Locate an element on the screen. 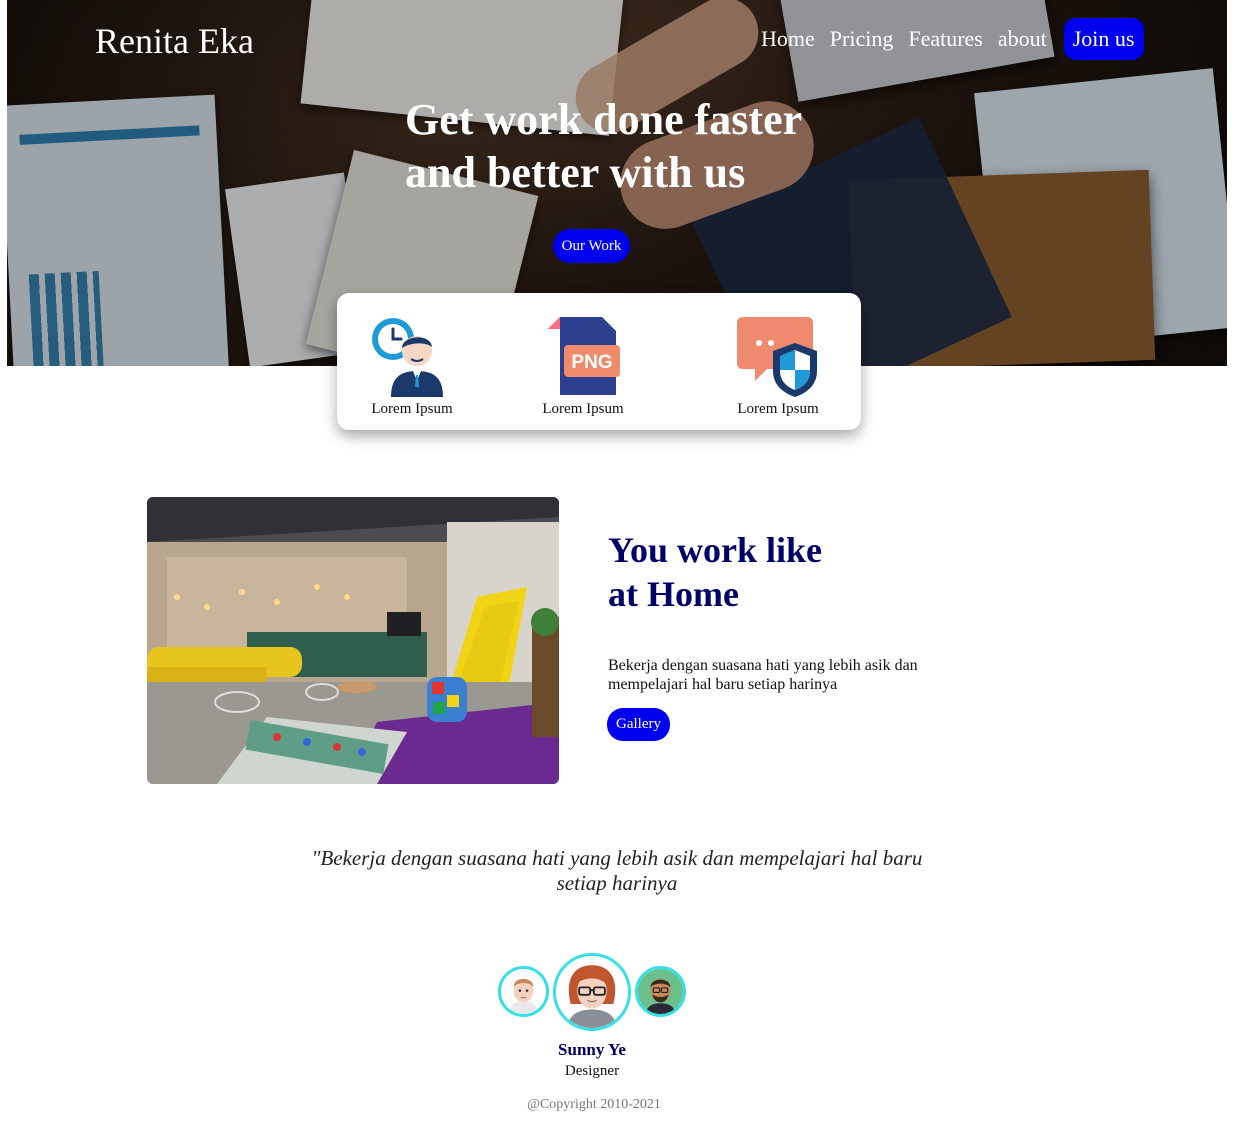 The width and height of the screenshot is (1234, 1127). woman-avatar-icon is located at coordinates (592, 992).